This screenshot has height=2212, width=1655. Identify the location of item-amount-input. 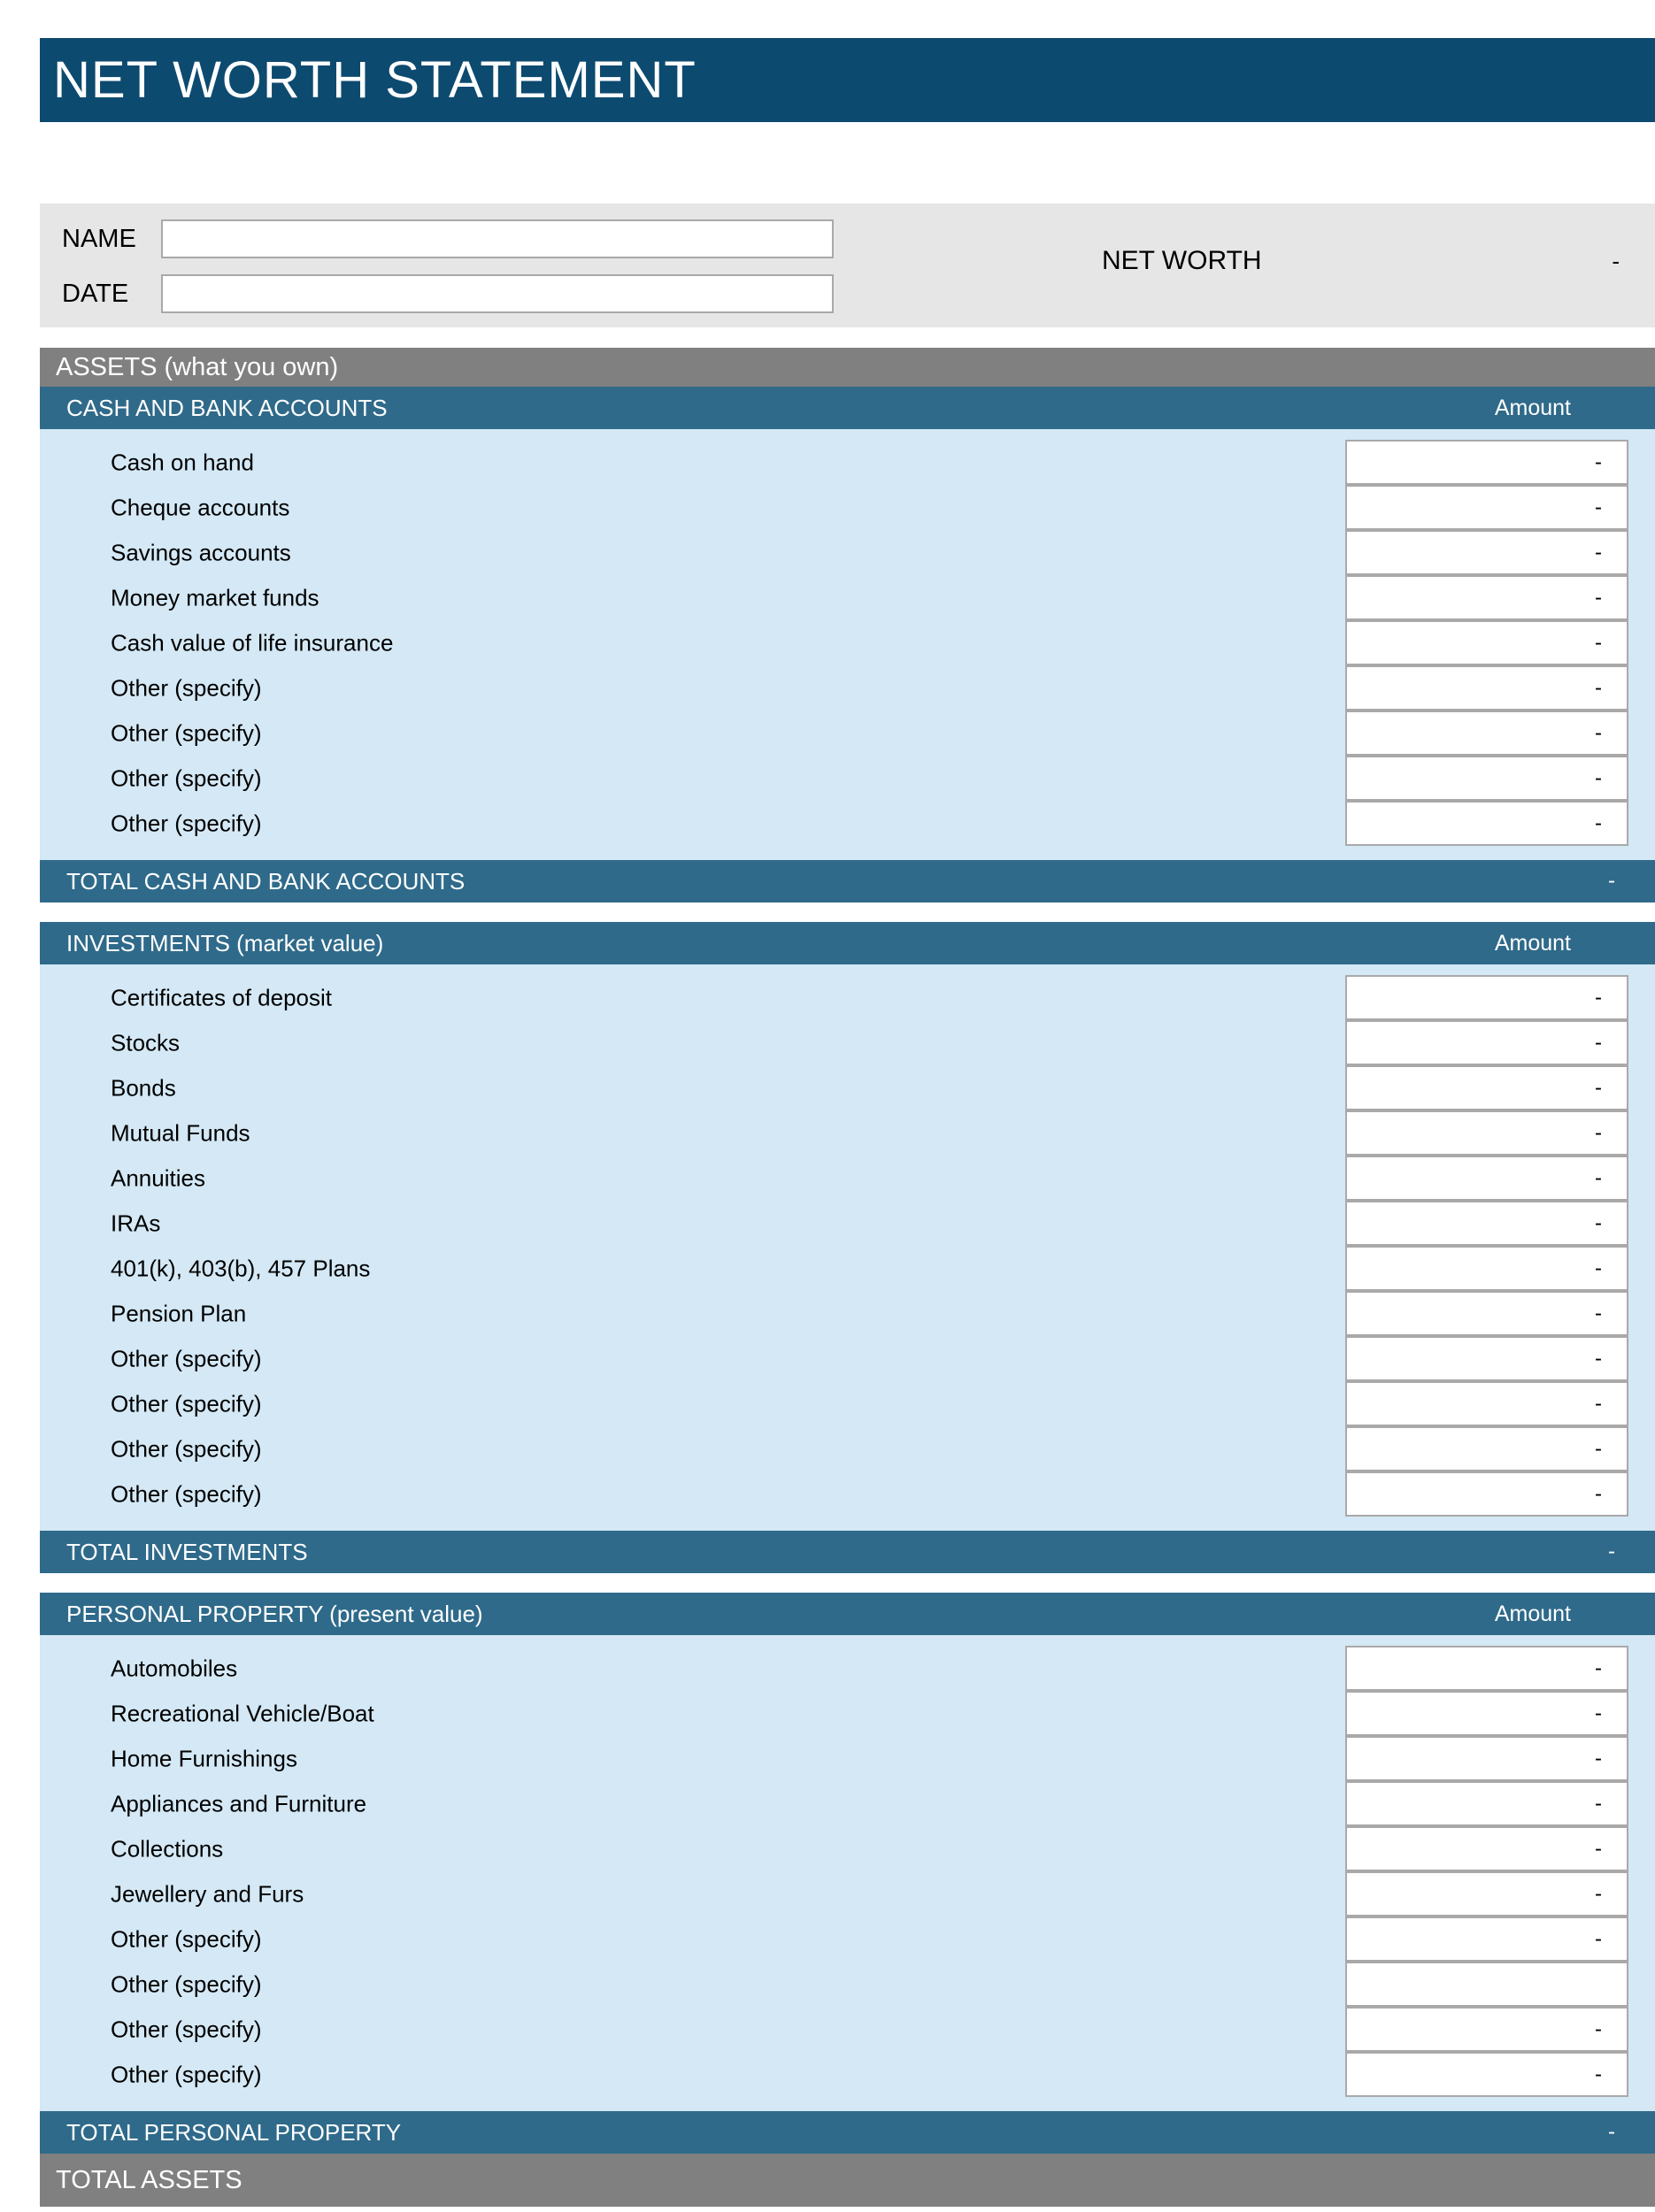
(1486, 1985).